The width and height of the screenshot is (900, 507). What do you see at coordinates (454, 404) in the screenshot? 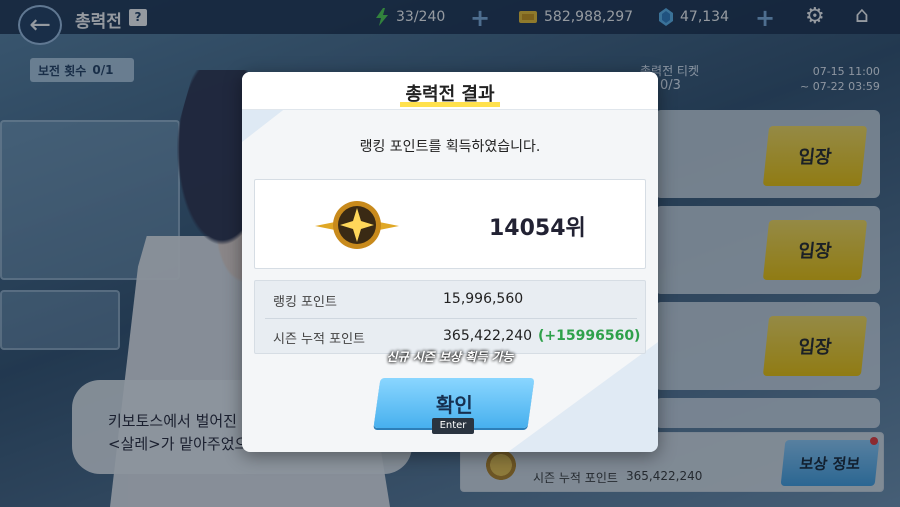
I see `confirm-label: 확인` at bounding box center [454, 404].